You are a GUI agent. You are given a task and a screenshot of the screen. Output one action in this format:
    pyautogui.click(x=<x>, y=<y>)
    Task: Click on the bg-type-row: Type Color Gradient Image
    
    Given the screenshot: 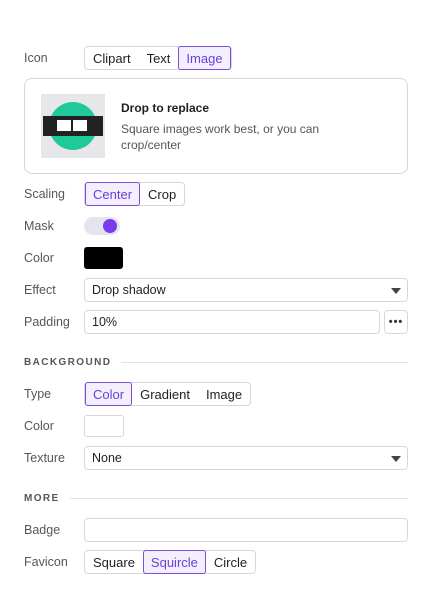 What is the action you would take?
    pyautogui.click(x=216, y=394)
    